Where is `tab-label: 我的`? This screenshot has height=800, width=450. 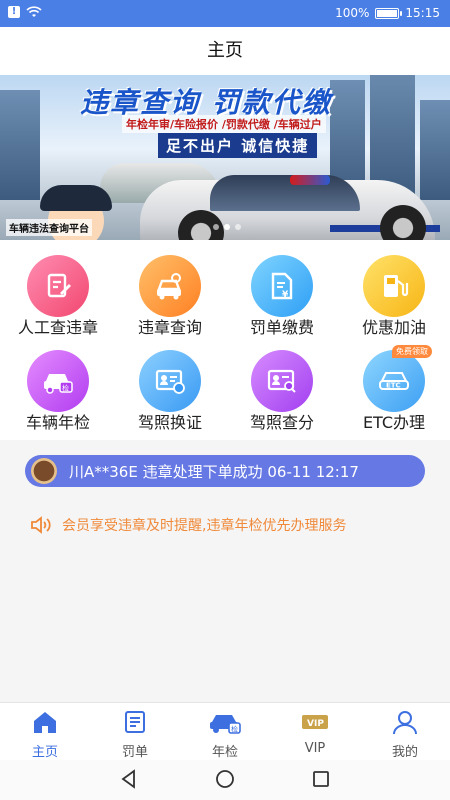 tab-label: 我的 is located at coordinates (404, 752).